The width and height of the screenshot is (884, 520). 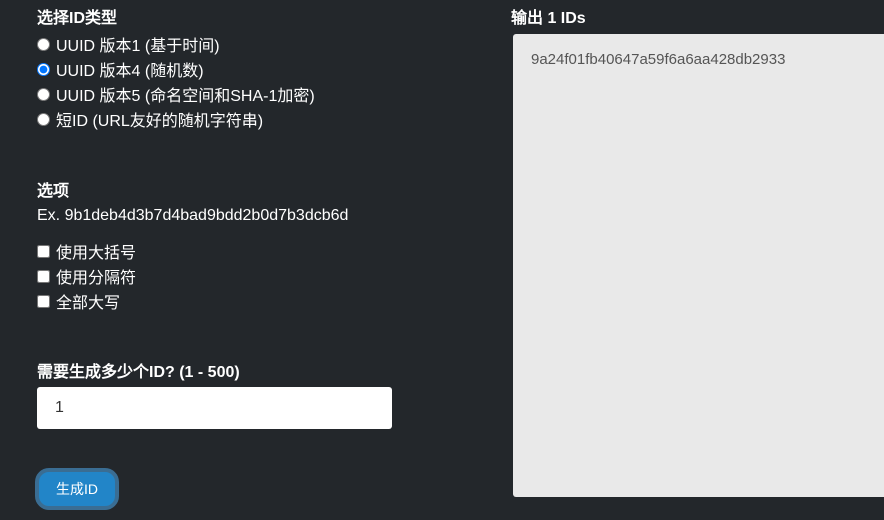 I want to click on checkbox-braces: 使用大括号, so click(x=86, y=251).